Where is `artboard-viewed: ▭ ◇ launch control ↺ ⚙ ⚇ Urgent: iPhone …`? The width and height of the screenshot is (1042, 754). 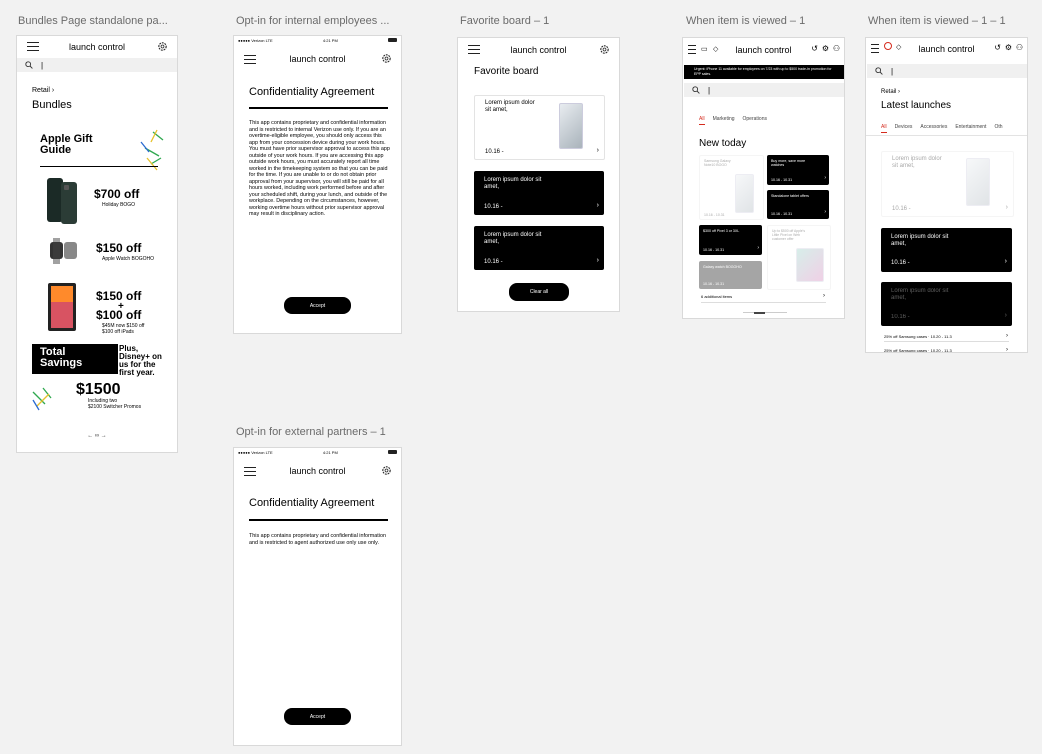
artboard-viewed: ▭ ◇ launch control ↺ ⚙ ⚇ Urgent: iPhone … is located at coordinates (763, 178).